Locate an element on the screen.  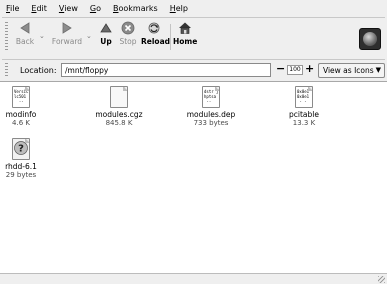
back-arrow-icon is located at coordinates (25, 28).